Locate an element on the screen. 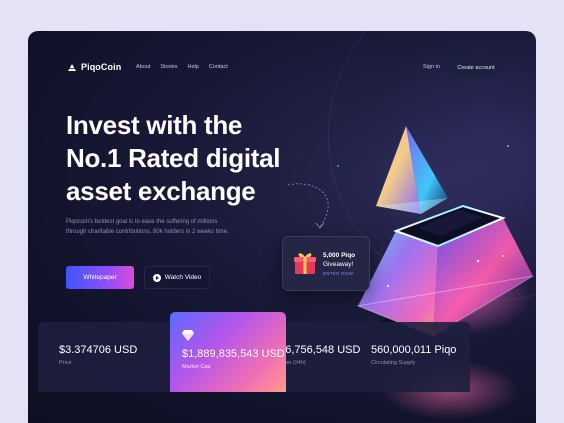 This screenshot has height=423, width=564. giveaway-amount: 5,000 Piqo is located at coordinates (339, 255).